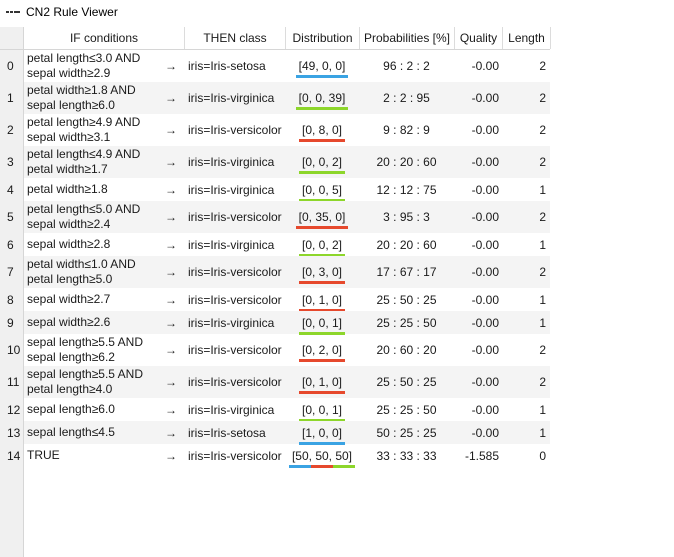 The width and height of the screenshot is (674, 557). I want to click on distribution-text: [0, 0, 5], so click(322, 189).